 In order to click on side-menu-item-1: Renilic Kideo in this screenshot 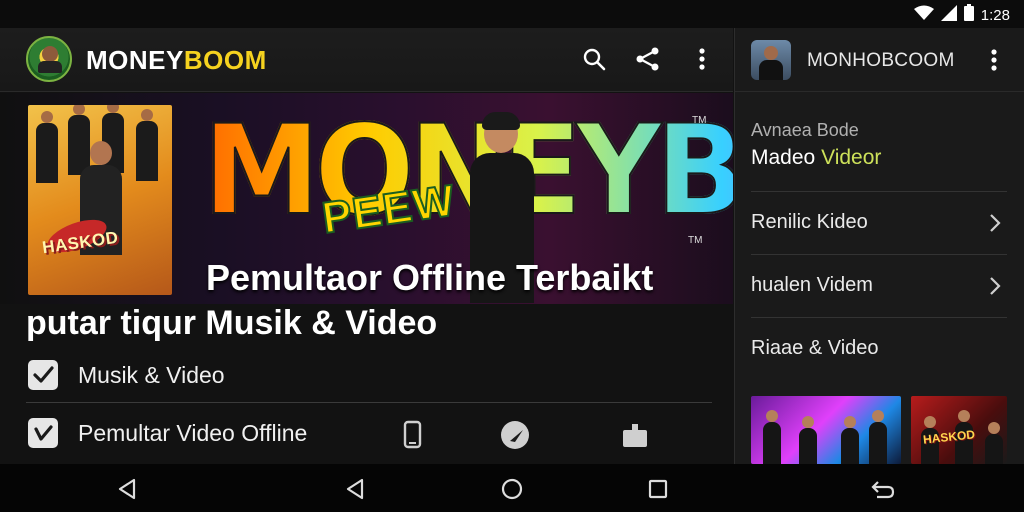, I will do `click(879, 223)`.